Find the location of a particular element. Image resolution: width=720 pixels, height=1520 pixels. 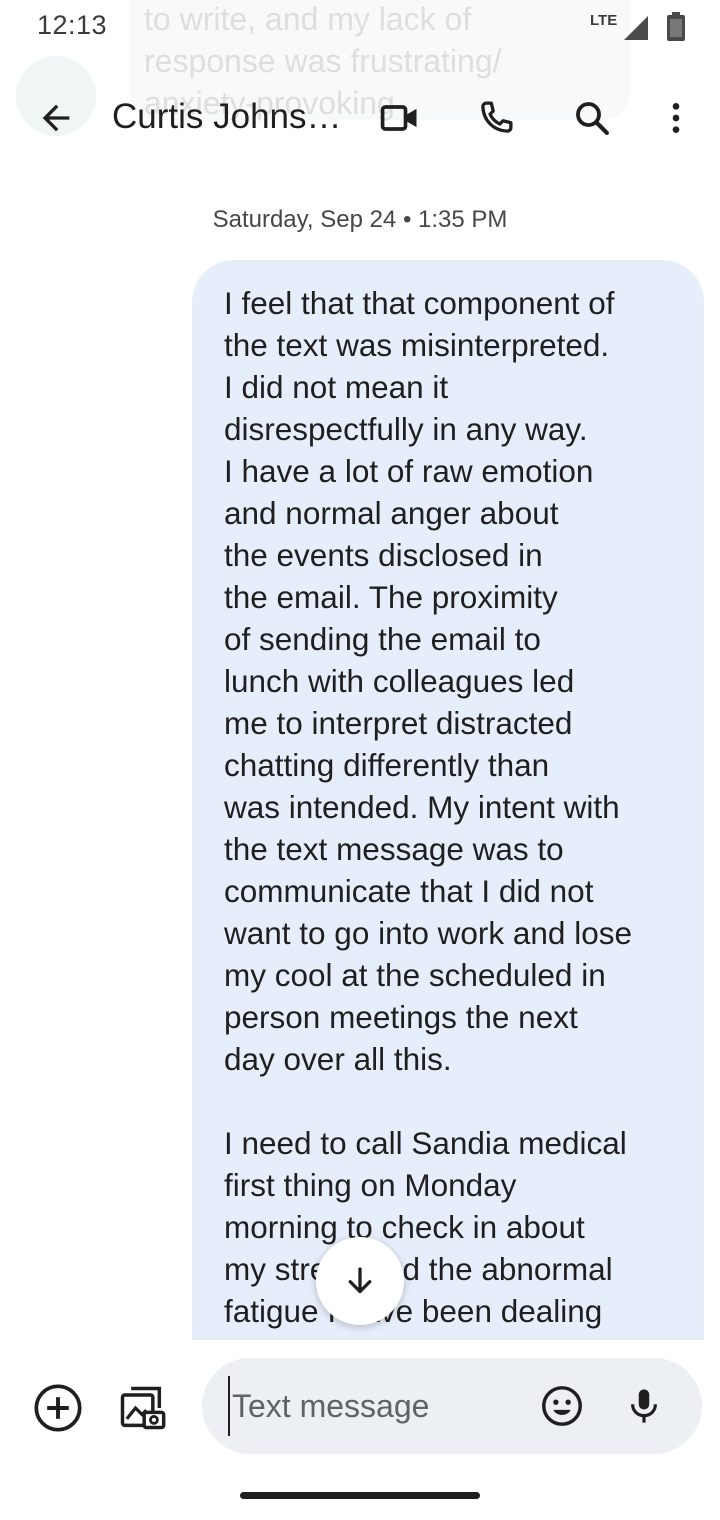

navigation-handle is located at coordinates (360, 1495).